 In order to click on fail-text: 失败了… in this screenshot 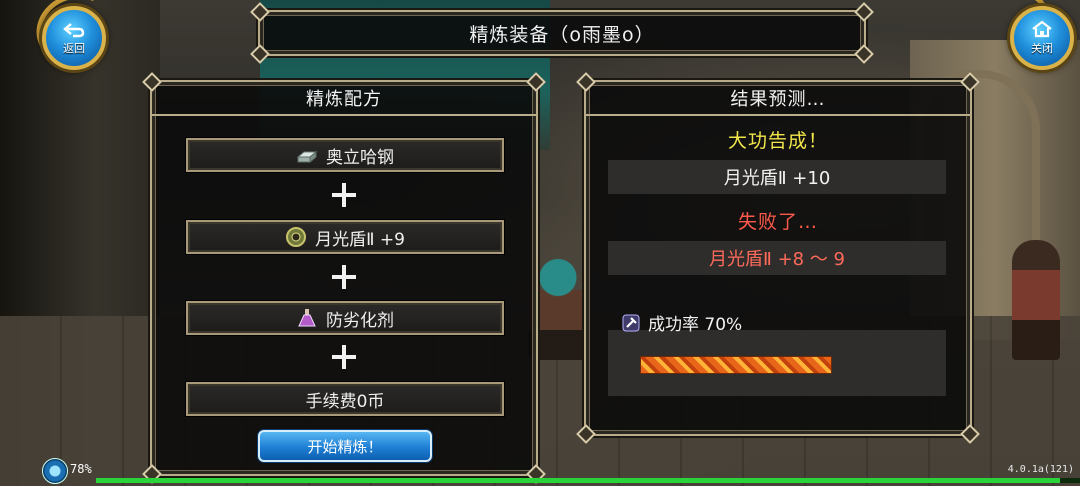, I will do `click(777, 222)`.